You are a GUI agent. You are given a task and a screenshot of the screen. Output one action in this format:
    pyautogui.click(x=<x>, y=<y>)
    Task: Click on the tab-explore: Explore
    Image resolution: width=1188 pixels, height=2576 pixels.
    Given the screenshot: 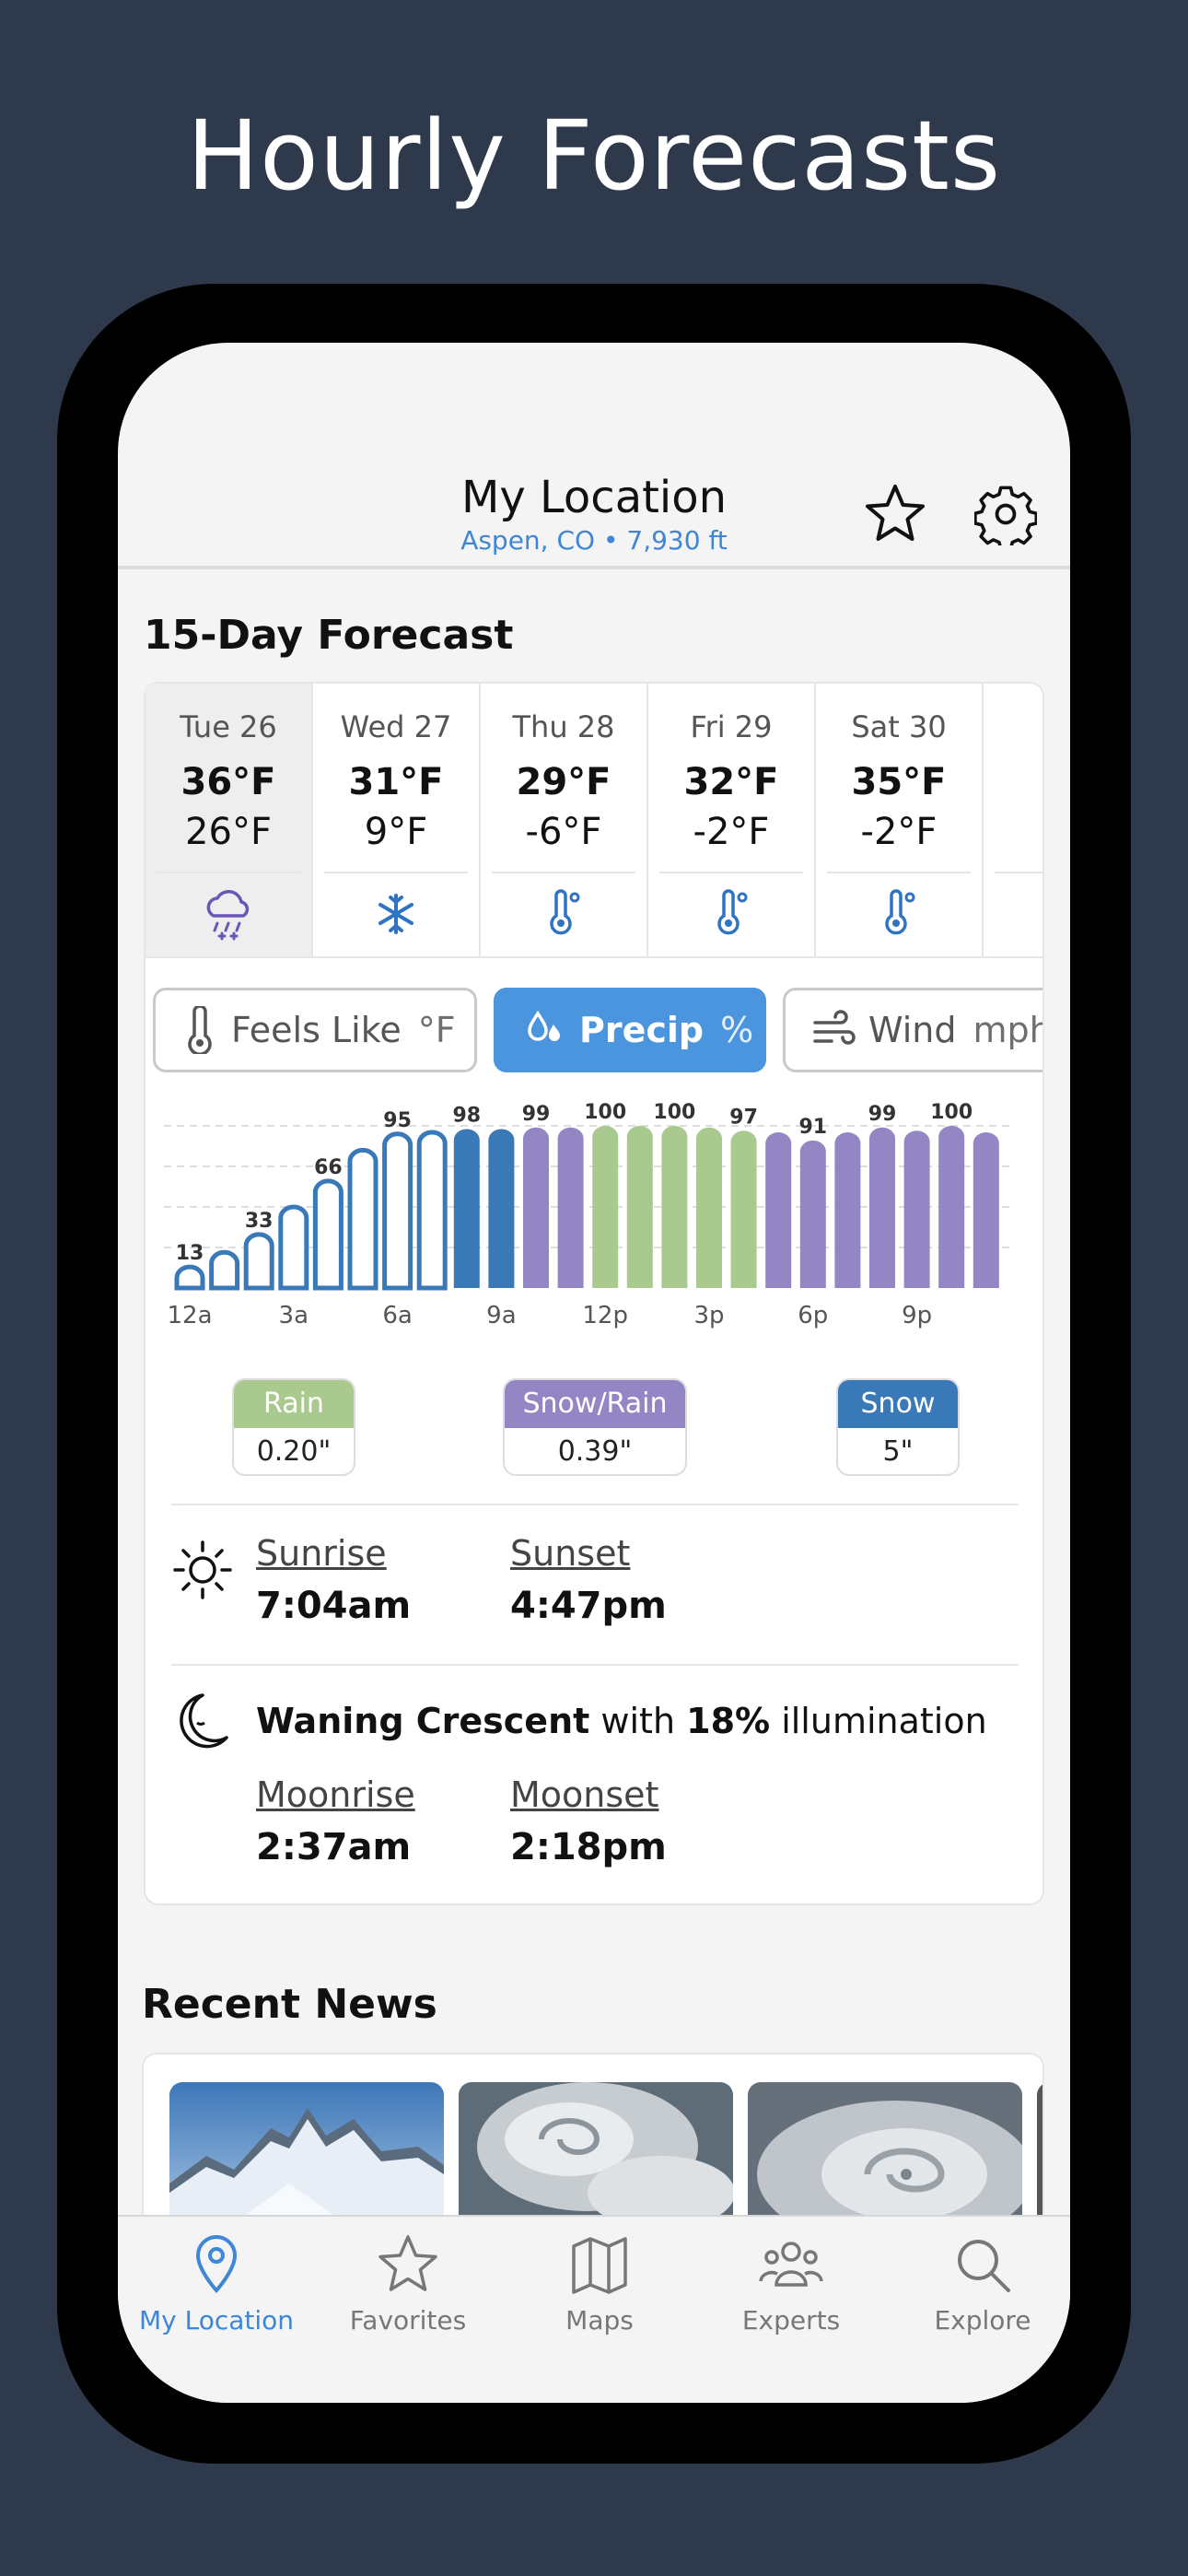 What is the action you would take?
    pyautogui.click(x=979, y=2283)
    